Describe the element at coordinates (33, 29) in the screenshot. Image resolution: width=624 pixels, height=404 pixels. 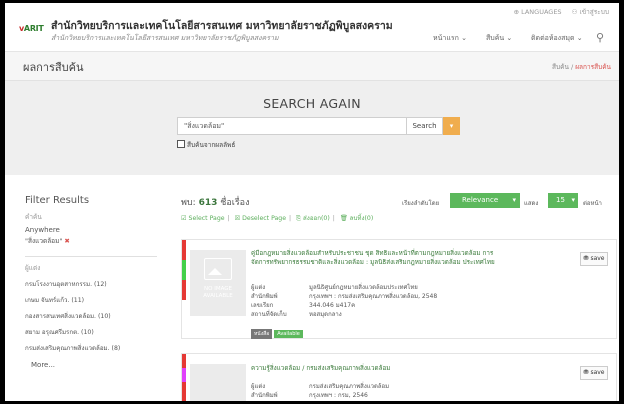
I see `arit-logo: vARIT` at that location.